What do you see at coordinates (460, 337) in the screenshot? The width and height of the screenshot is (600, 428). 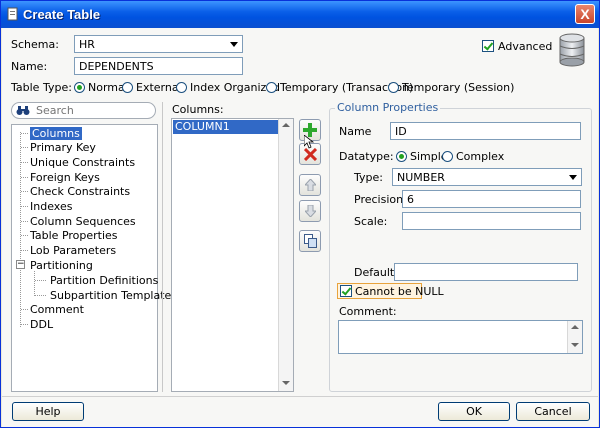 I see `comment-textarea` at bounding box center [460, 337].